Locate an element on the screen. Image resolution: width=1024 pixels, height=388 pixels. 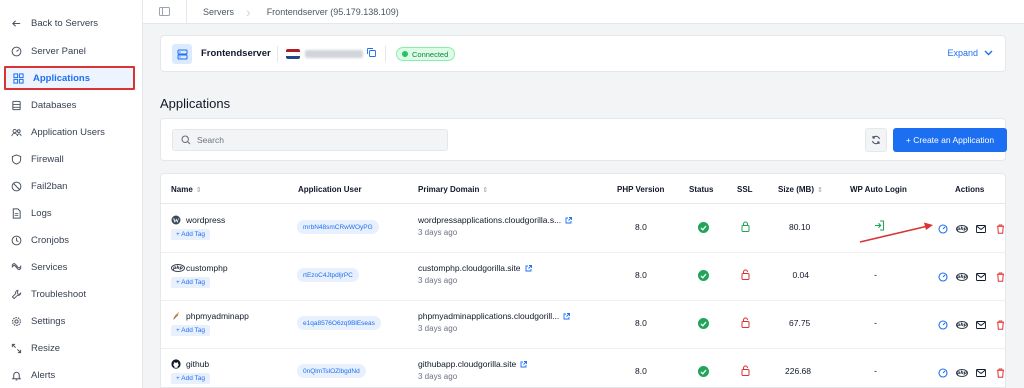
sidebar-item-resize: Resize is located at coordinates (69, 348).